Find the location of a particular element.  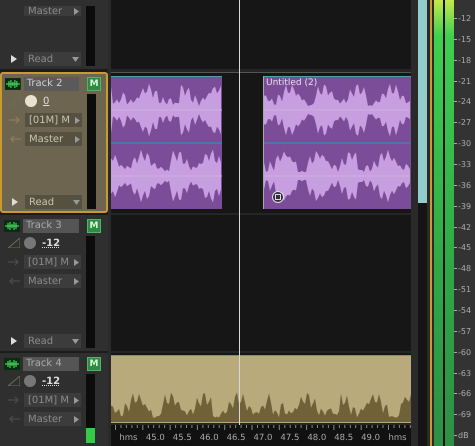

db-scale-label: -51 is located at coordinates (465, 289).